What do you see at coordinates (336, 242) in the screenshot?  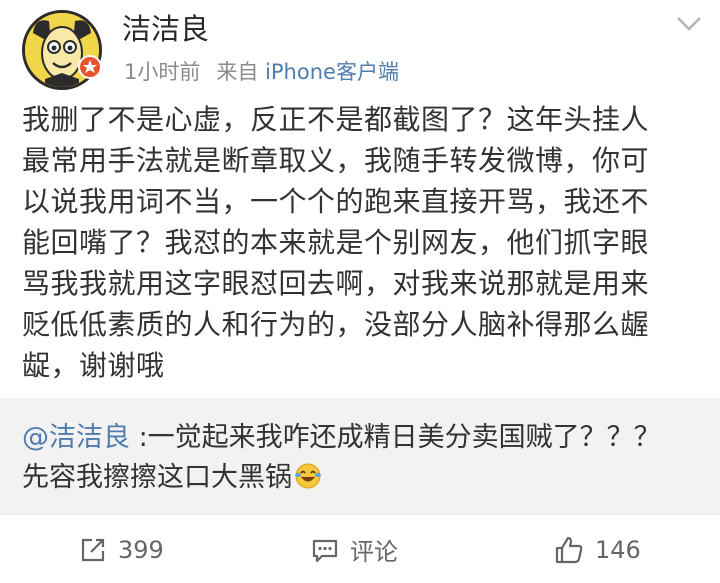 I see `post-line: 能回嘴了？我怼的本来就是个别网友，他们抓字眼` at bounding box center [336, 242].